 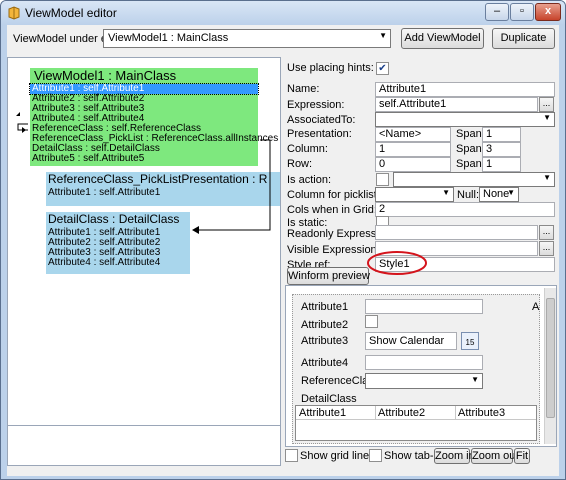 I want to click on null-label: Null:, so click(x=468, y=195).